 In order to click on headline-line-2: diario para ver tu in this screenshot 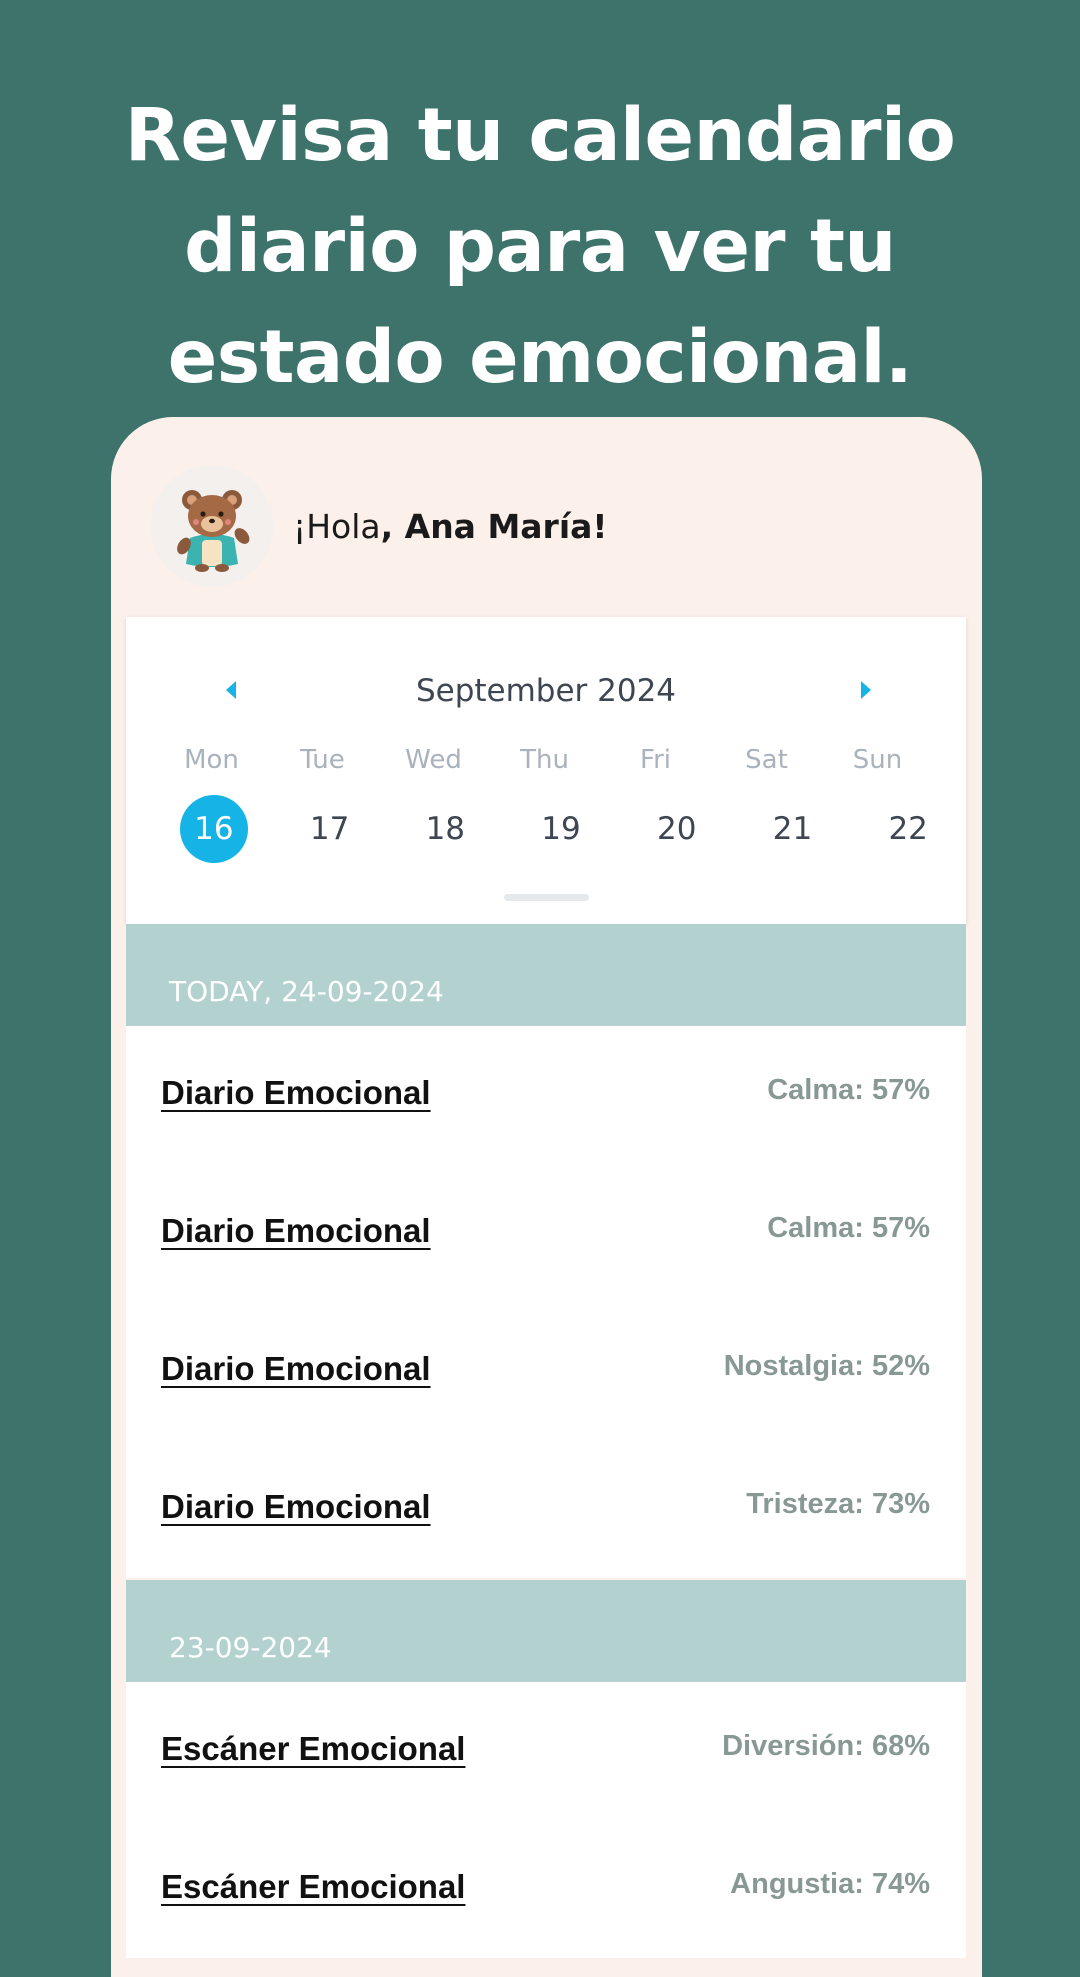, I will do `click(540, 246)`.